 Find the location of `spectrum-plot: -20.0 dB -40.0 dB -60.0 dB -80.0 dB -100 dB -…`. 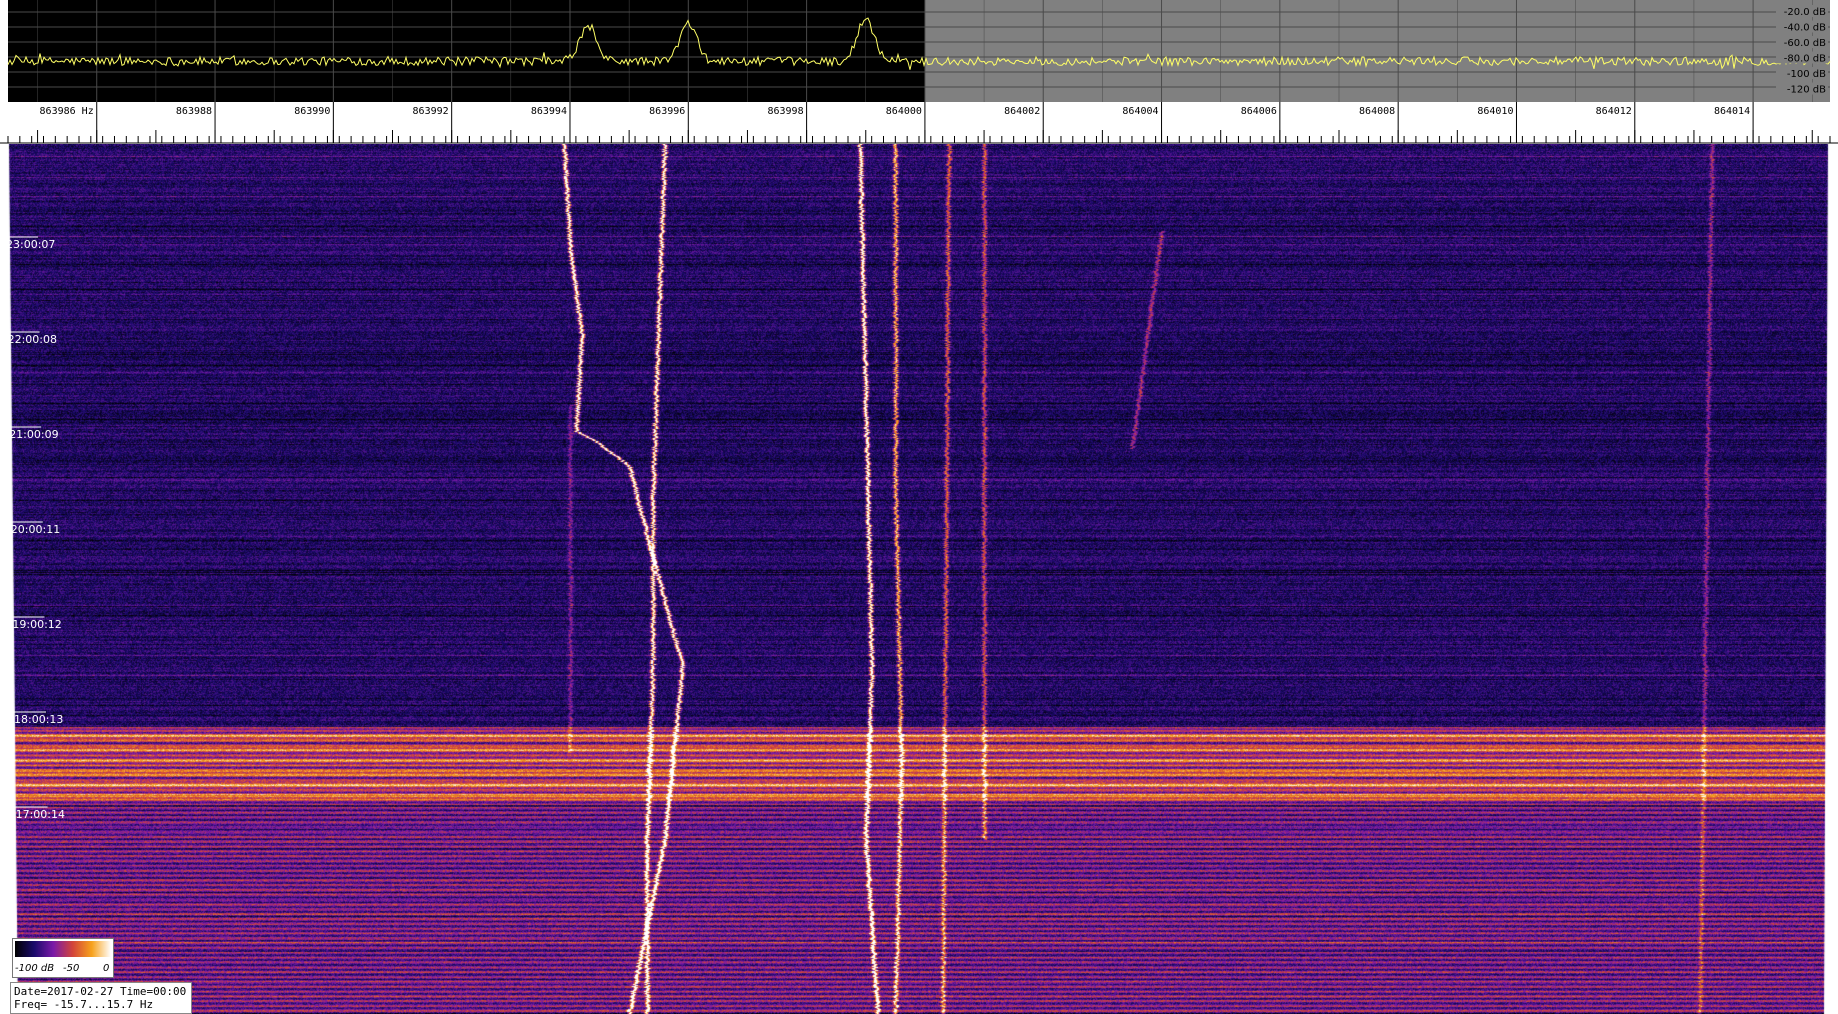

spectrum-plot: -20.0 dB -40.0 dB -60.0 dB -80.0 dB -100 dB -… is located at coordinates (919, 51).